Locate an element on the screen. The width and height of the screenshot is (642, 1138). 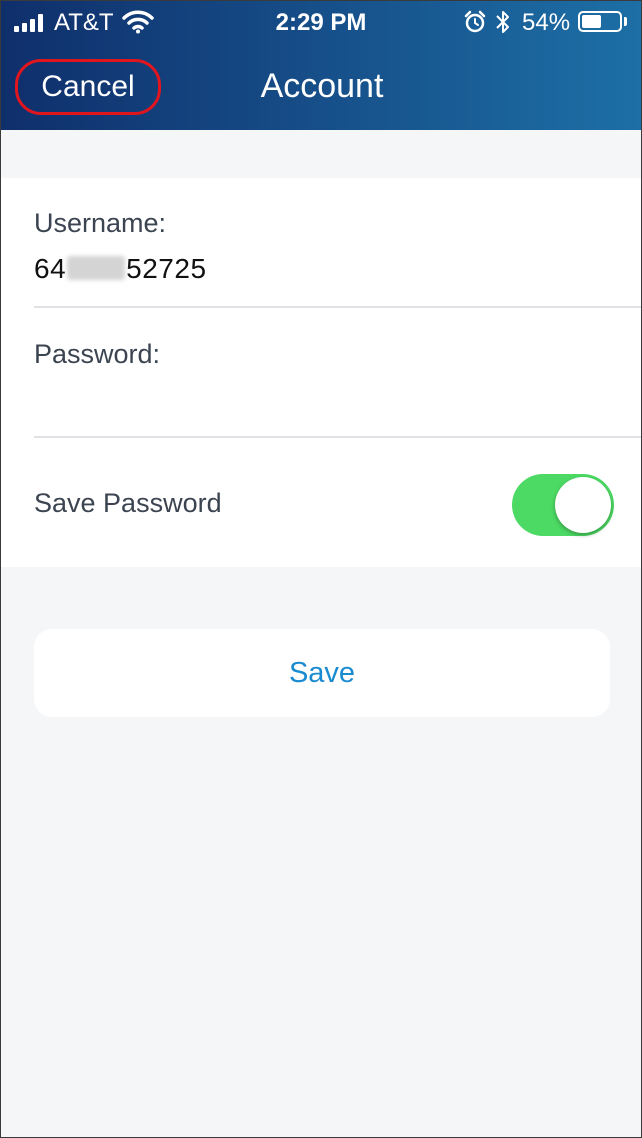
password-label: Password: is located at coordinates (97, 354).